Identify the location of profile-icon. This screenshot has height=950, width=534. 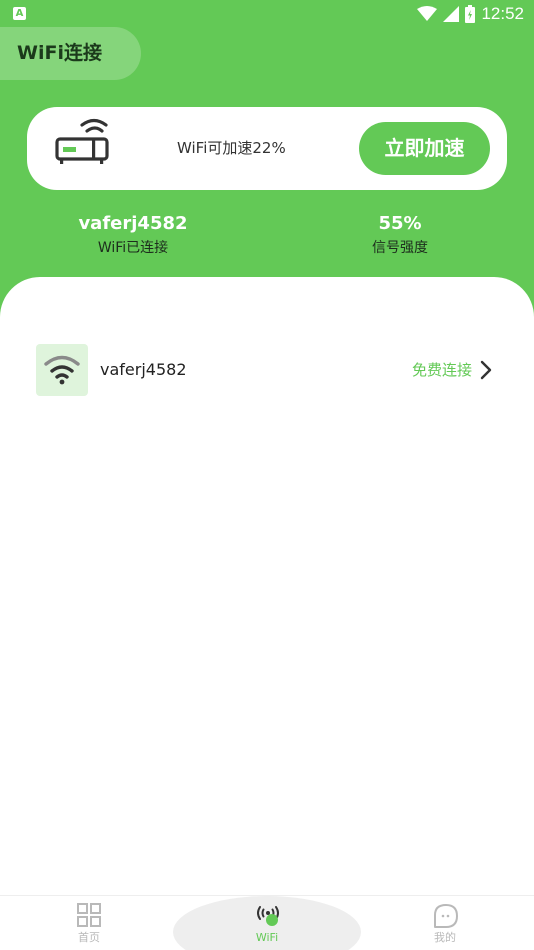
(446, 916).